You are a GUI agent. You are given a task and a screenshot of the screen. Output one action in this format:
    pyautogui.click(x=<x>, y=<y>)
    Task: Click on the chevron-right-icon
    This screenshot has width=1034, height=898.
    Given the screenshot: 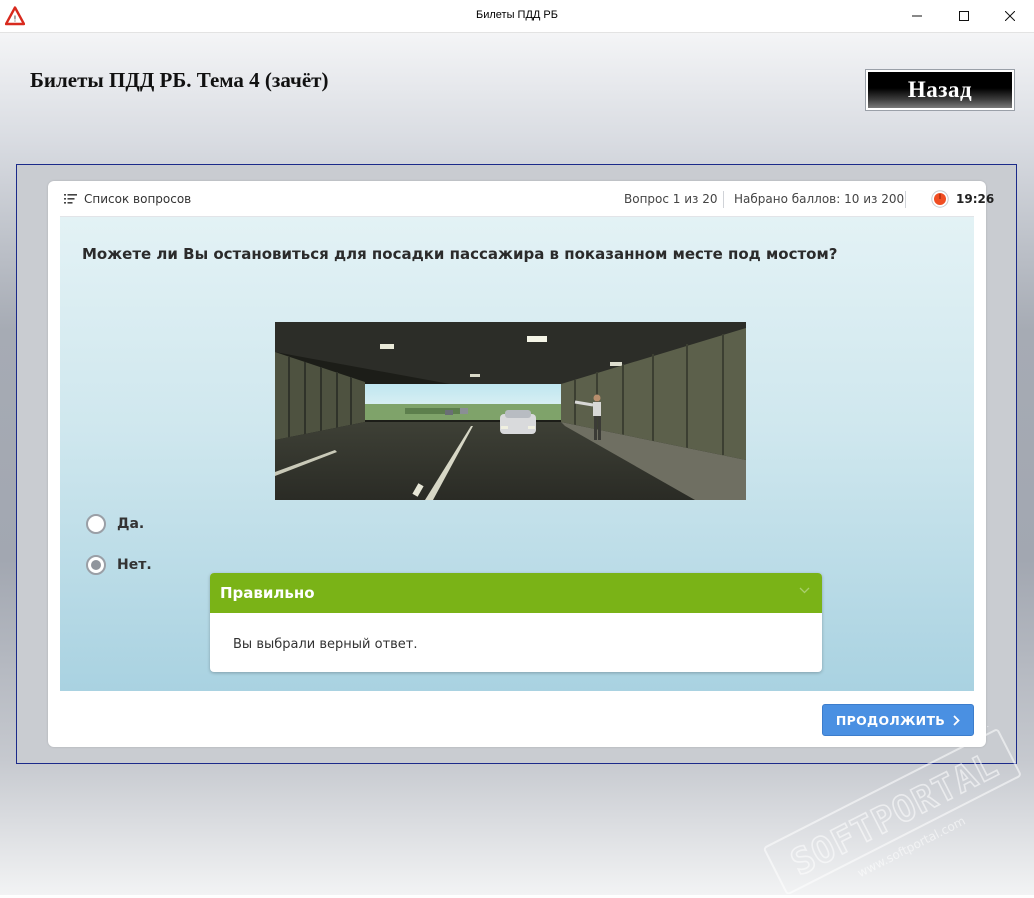 What is the action you would take?
    pyautogui.click(x=956, y=720)
    